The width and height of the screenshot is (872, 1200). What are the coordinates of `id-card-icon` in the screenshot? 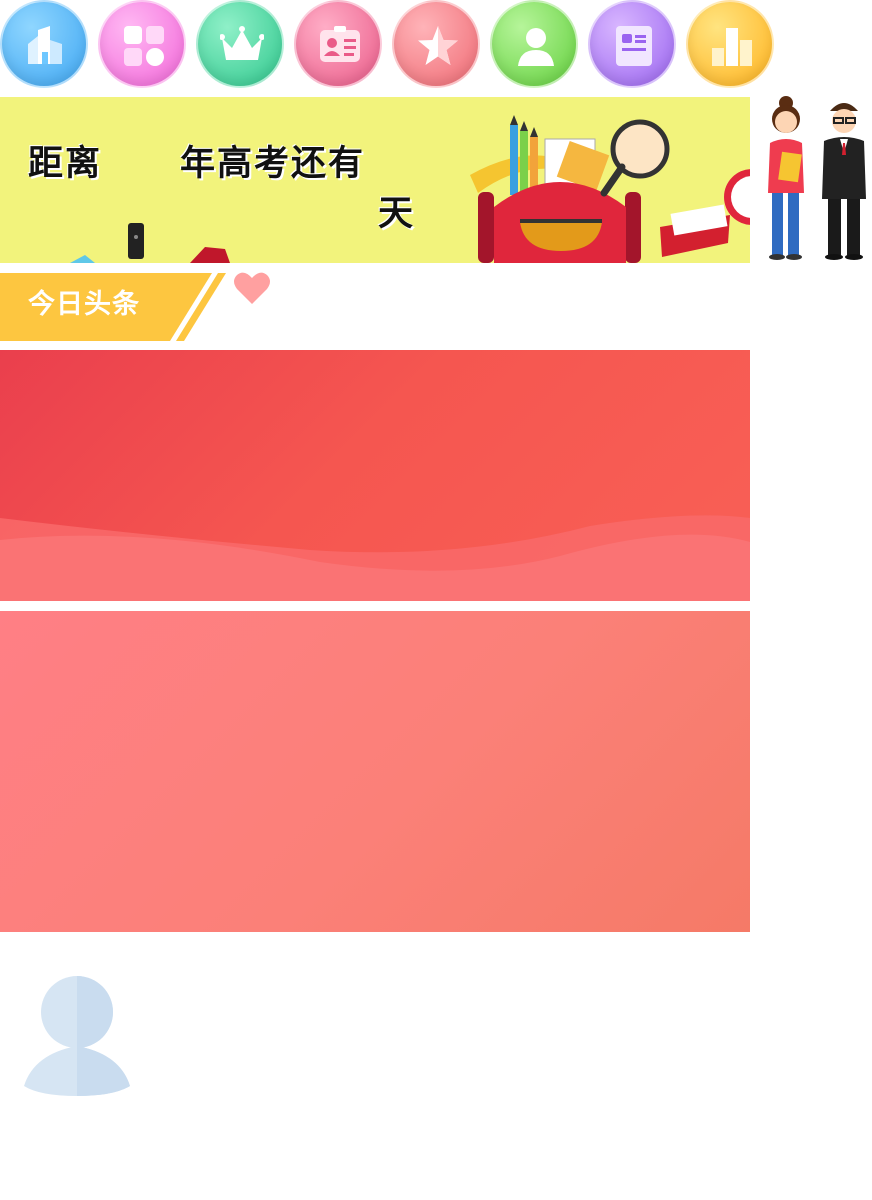 It's located at (340, 44).